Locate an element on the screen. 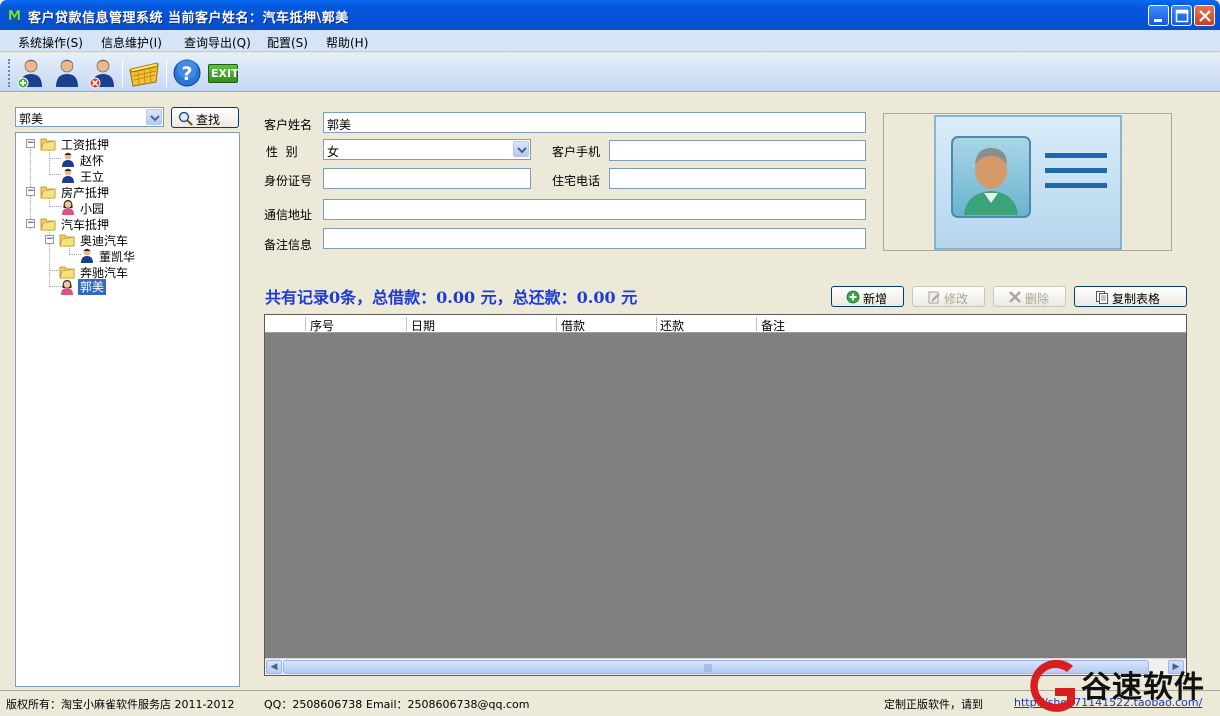 The width and height of the screenshot is (1220, 716). idcard-field is located at coordinates (427, 178).